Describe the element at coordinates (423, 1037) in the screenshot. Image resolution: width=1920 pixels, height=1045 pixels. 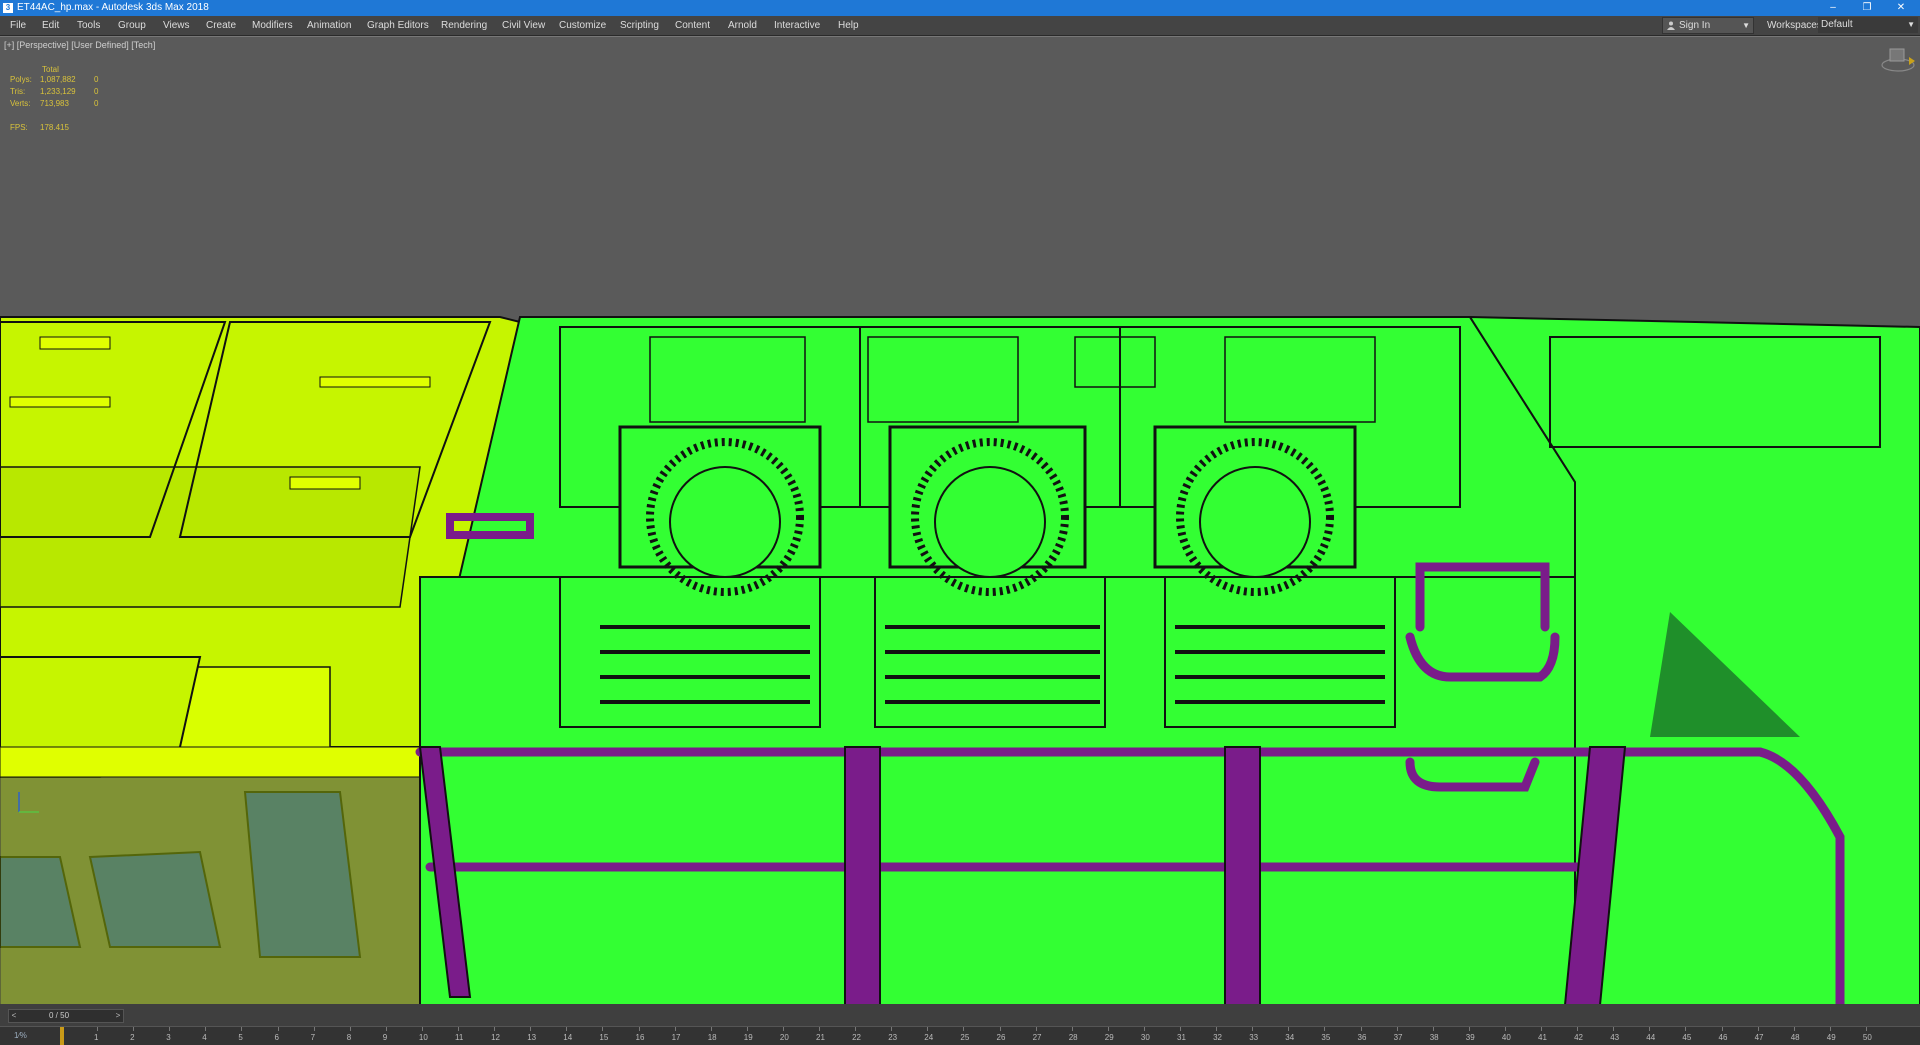
I see `timeline-tick-label: 10` at that location.